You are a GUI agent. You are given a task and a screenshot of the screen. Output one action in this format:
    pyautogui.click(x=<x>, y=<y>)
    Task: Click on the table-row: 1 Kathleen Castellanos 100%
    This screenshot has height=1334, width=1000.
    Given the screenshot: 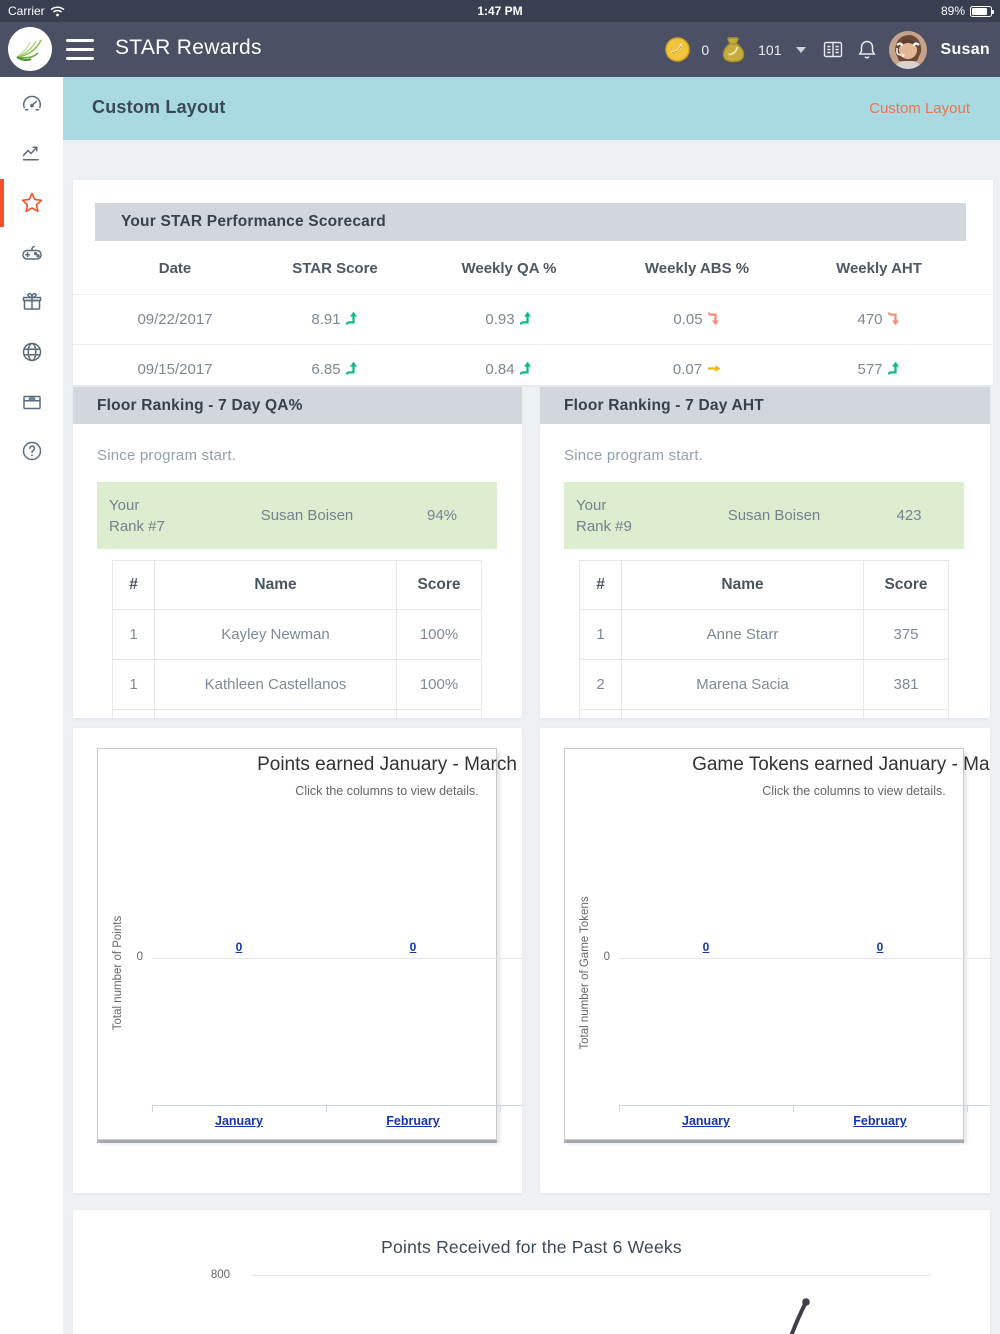 What is the action you would take?
    pyautogui.click(x=297, y=685)
    